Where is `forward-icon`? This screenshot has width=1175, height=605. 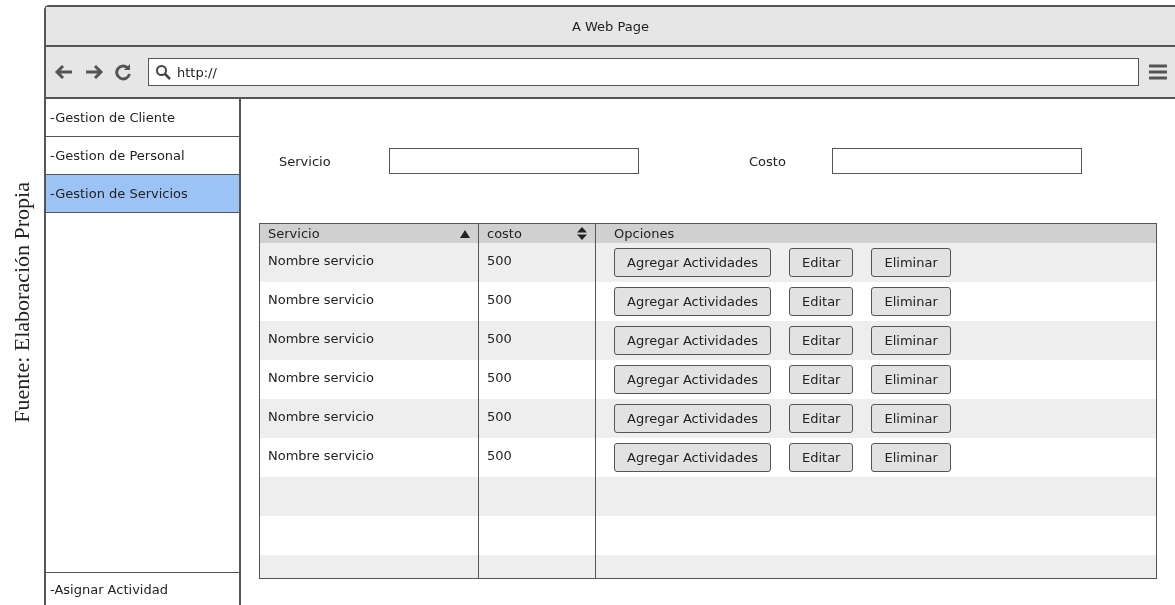
forward-icon is located at coordinates (94, 72).